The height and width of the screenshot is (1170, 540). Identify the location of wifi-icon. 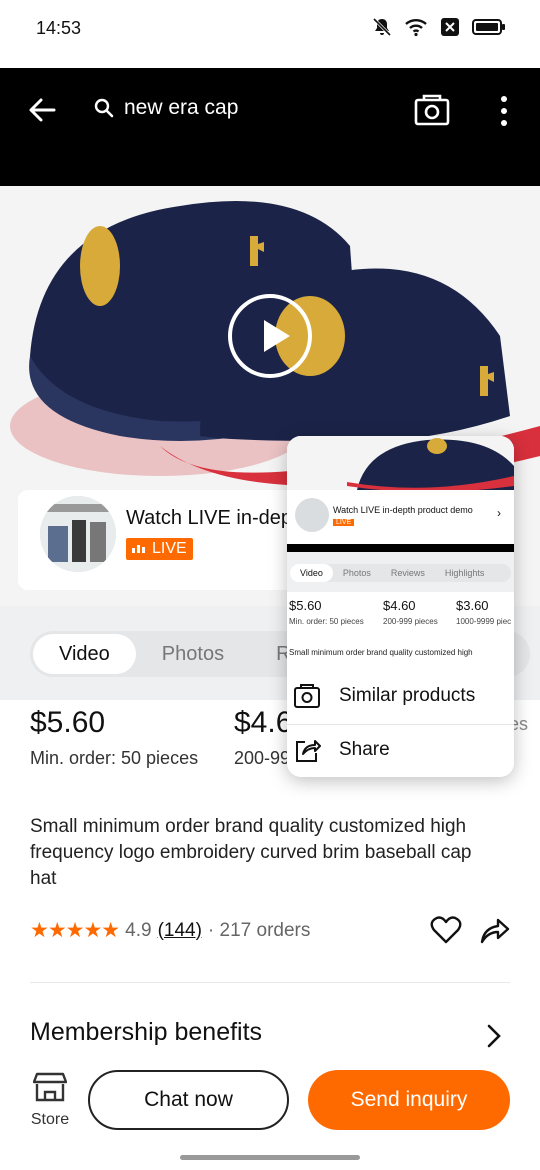
(416, 28).